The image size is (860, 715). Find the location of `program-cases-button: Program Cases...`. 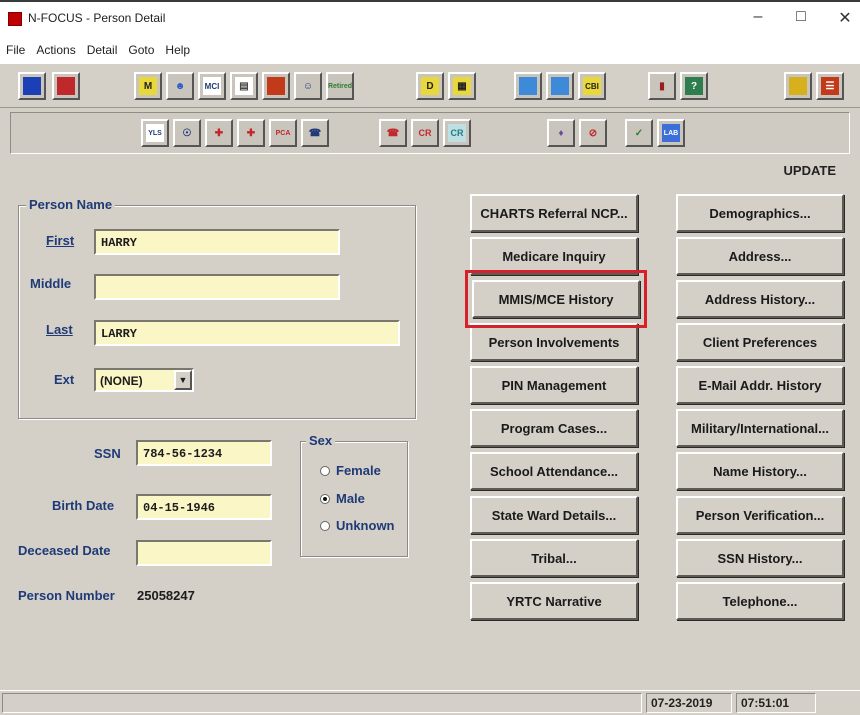

program-cases-button: Program Cases... is located at coordinates (554, 428).